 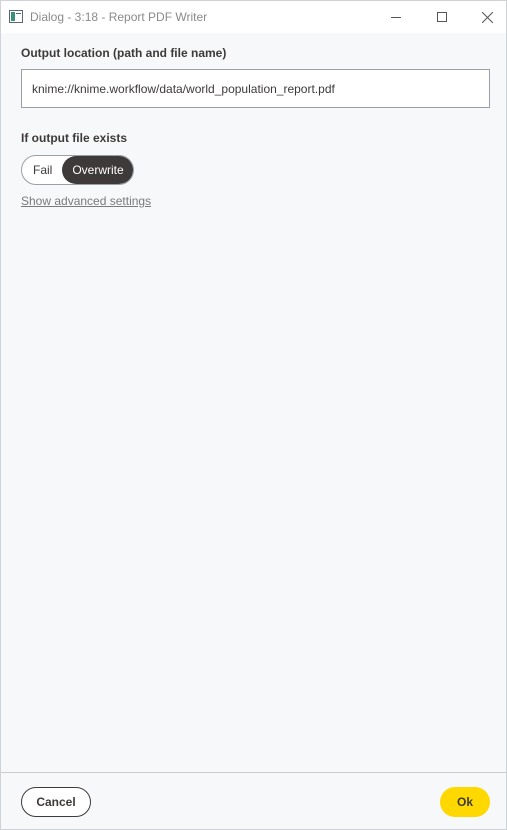 What do you see at coordinates (124, 53) in the screenshot?
I see `output-location-label: Output location (path and file name)` at bounding box center [124, 53].